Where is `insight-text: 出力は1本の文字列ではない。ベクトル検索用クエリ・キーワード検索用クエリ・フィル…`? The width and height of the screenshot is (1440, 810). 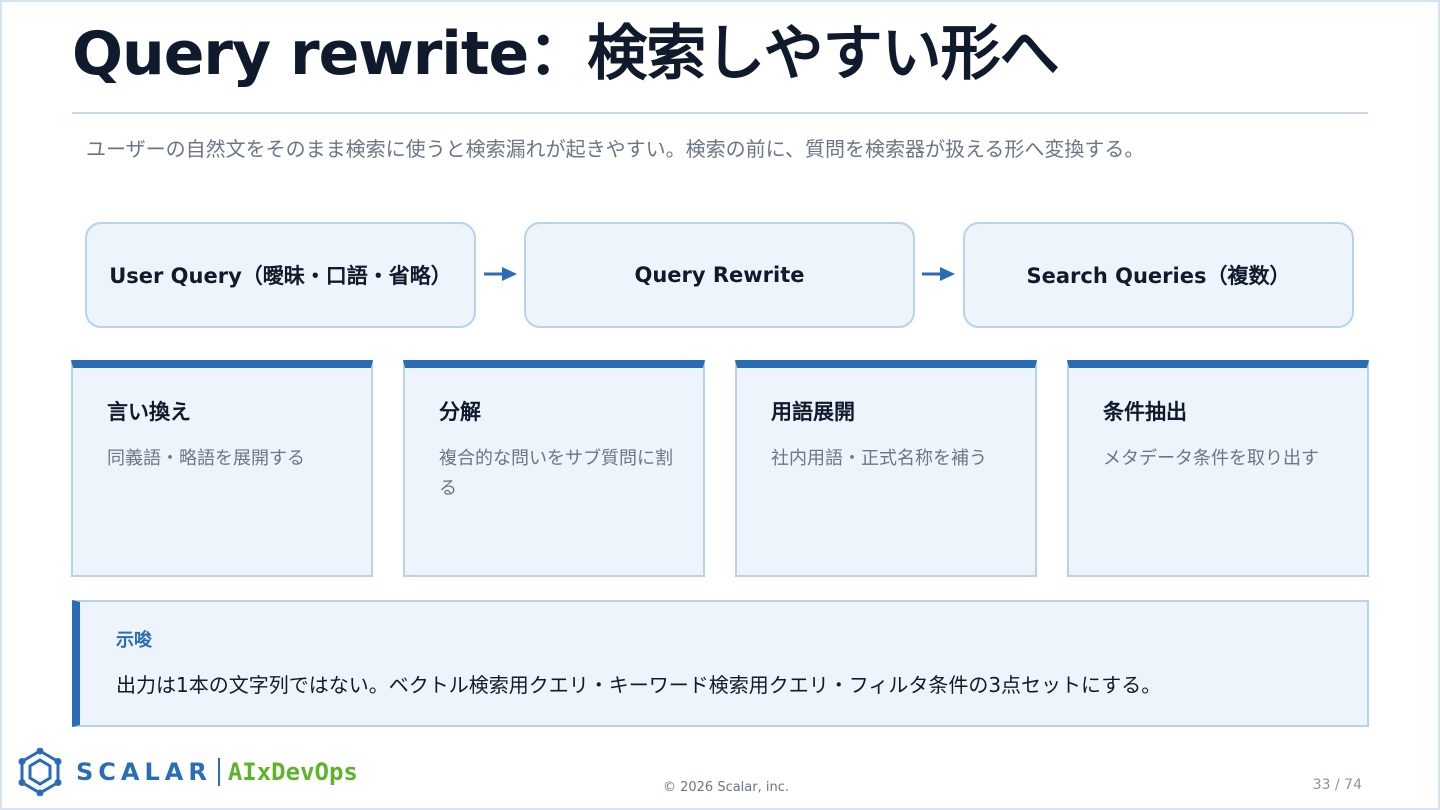 insight-text: 出力は1本の文字列ではない。ベクトル検索用クエリ・キーワード検索用クエリ・フィル… is located at coordinates (639, 685).